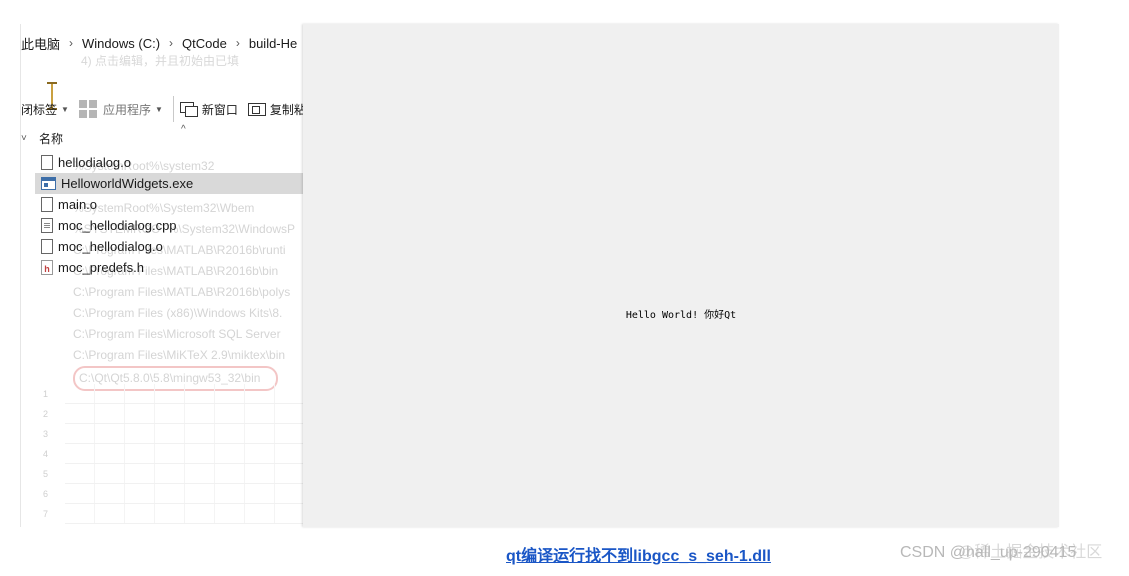 This screenshot has height=576, width=1129. What do you see at coordinates (256, 109) in the screenshot?
I see `copy-icon` at bounding box center [256, 109].